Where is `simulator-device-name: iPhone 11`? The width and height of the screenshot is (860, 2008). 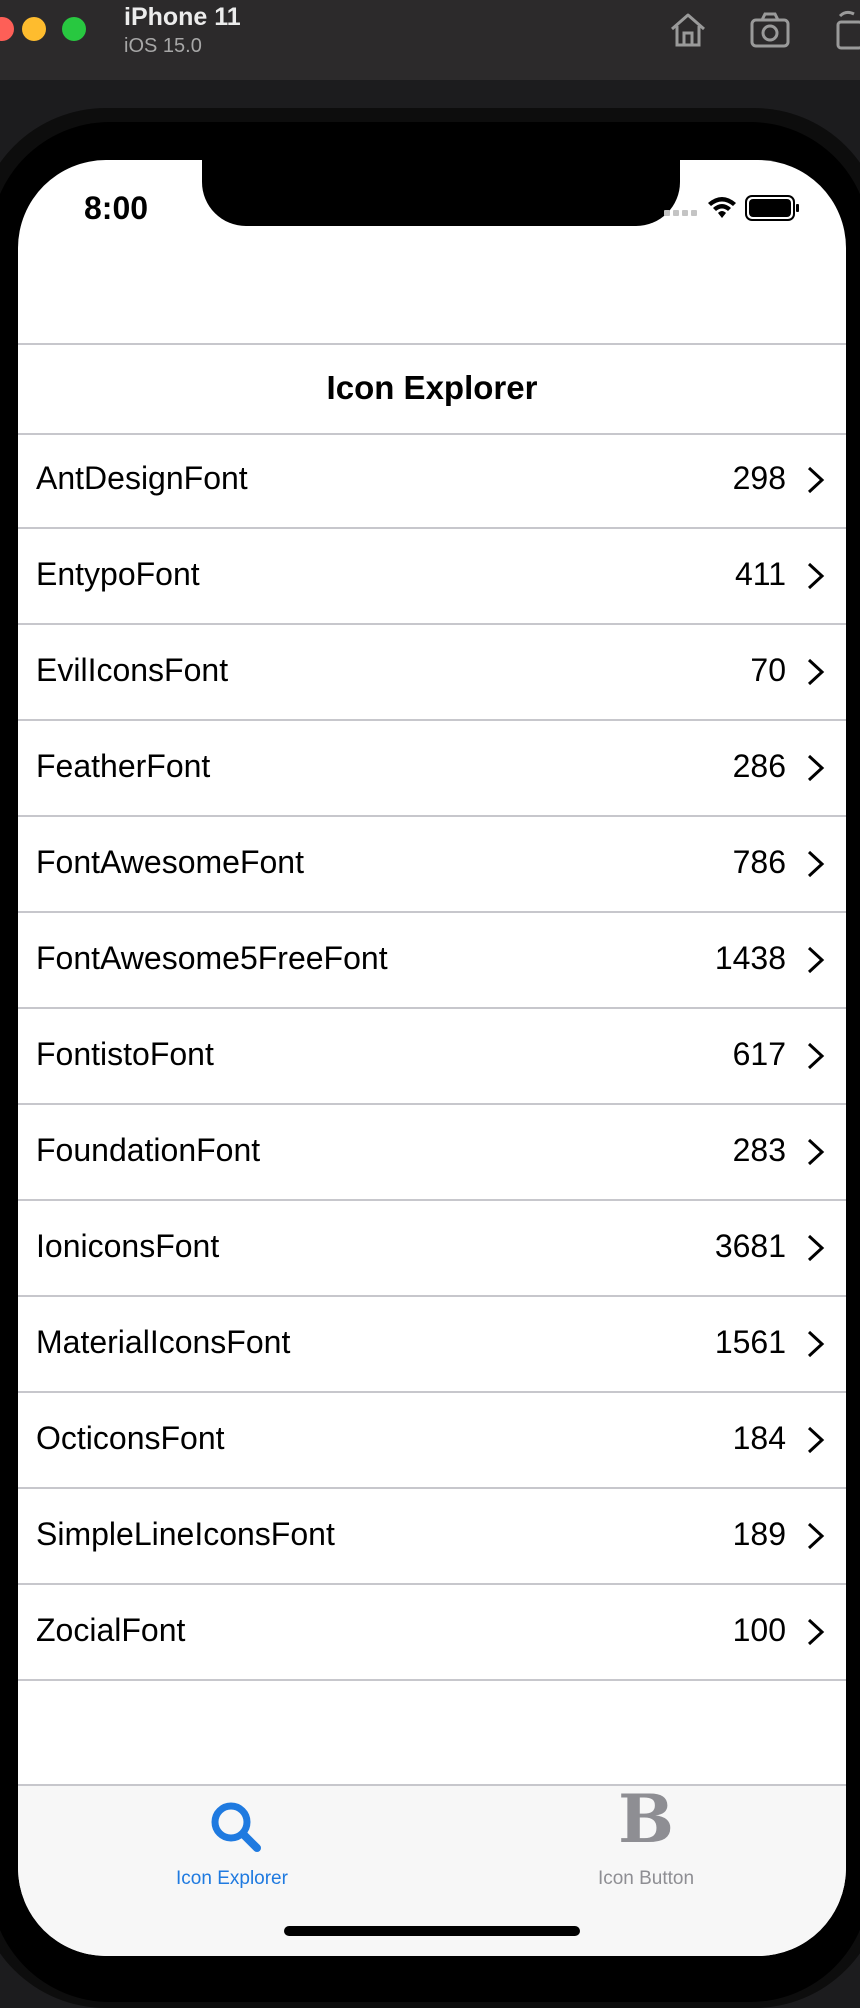
simulator-device-name: iPhone 11 is located at coordinates (182, 17).